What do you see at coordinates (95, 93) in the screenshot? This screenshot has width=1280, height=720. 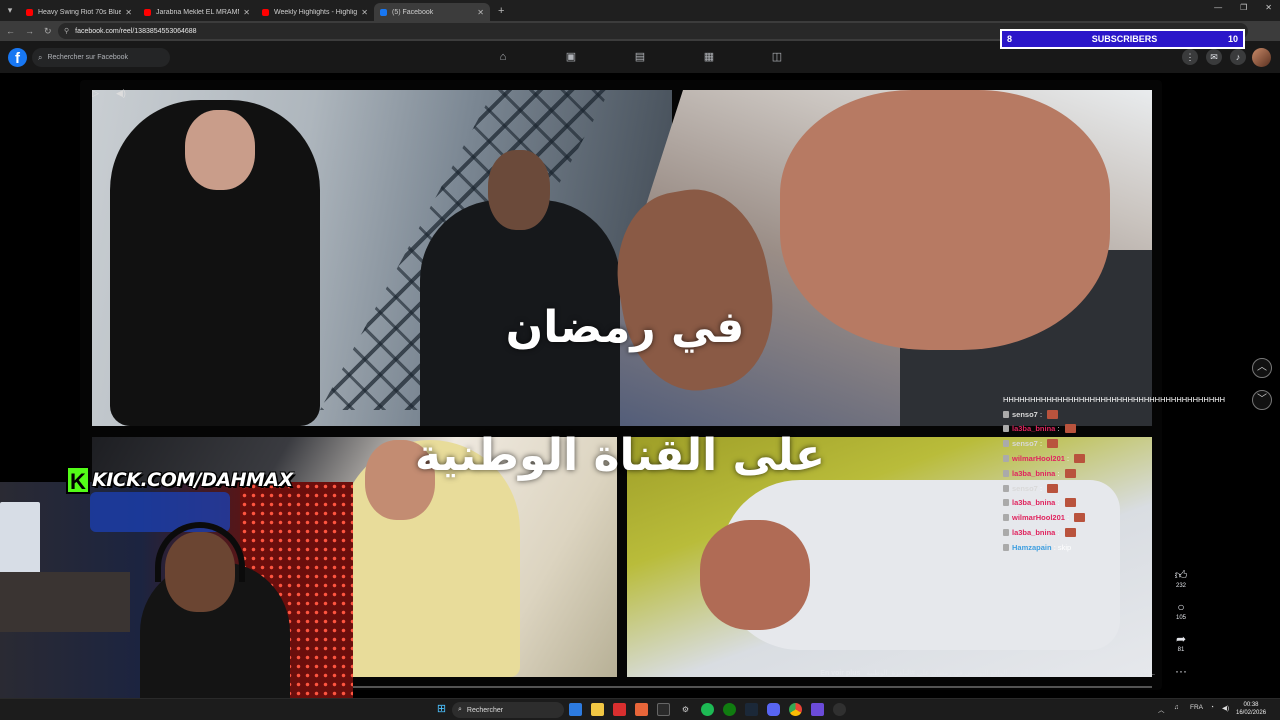 I see `play-icon: ▷` at bounding box center [95, 93].